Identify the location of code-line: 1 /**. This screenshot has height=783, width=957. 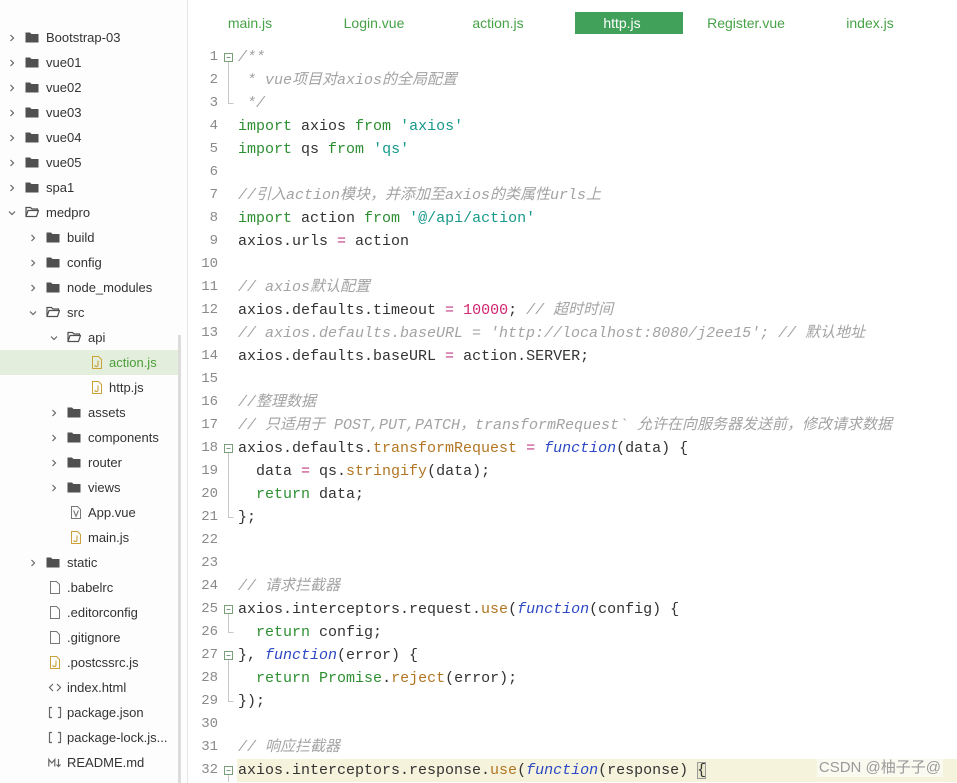
(572, 57).